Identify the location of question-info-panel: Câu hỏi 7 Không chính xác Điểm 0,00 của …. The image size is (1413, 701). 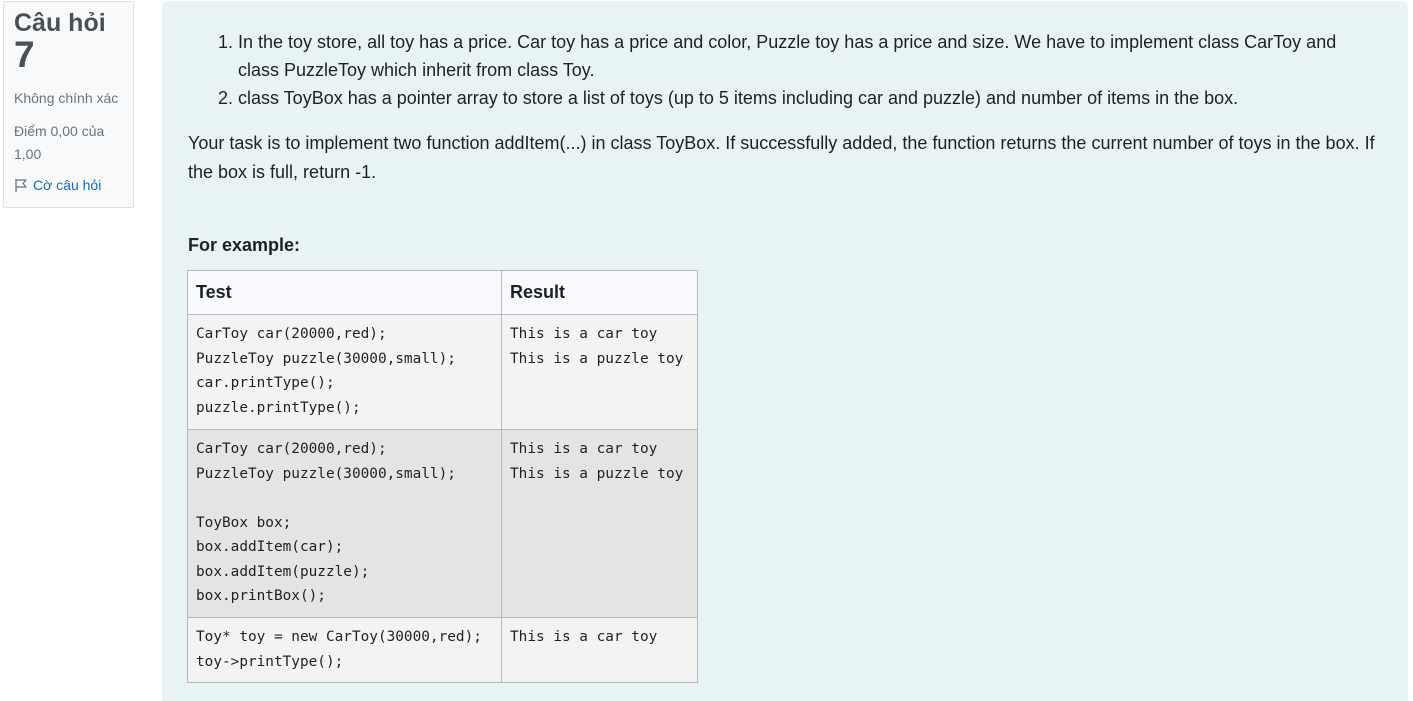
(68, 104).